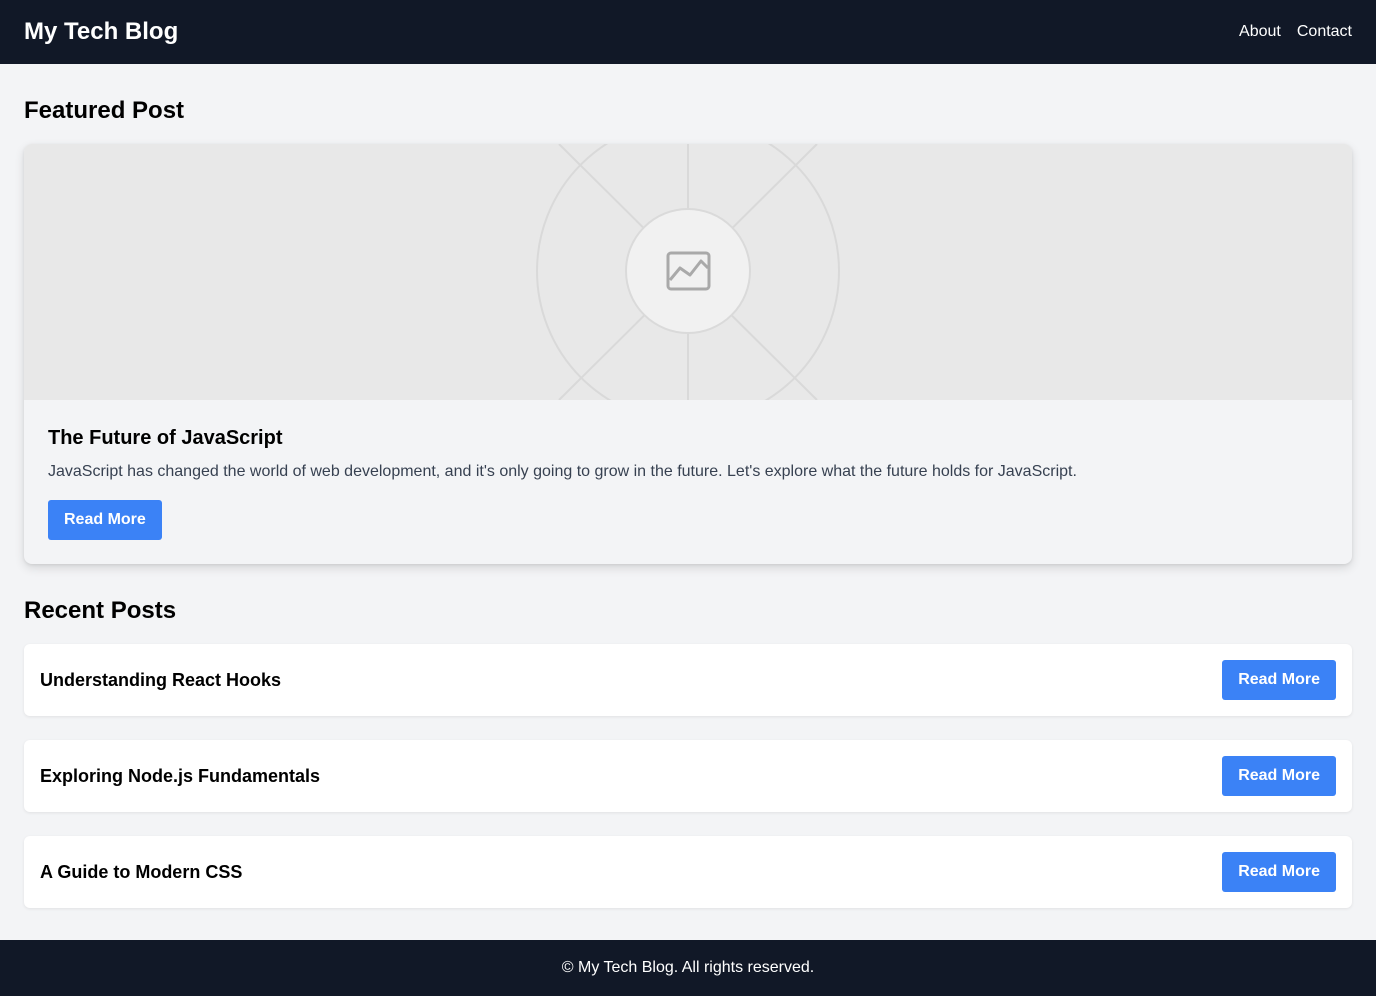 The image size is (1376, 996). What do you see at coordinates (1295, 32) in the screenshot?
I see `top-nav: About Contact` at bounding box center [1295, 32].